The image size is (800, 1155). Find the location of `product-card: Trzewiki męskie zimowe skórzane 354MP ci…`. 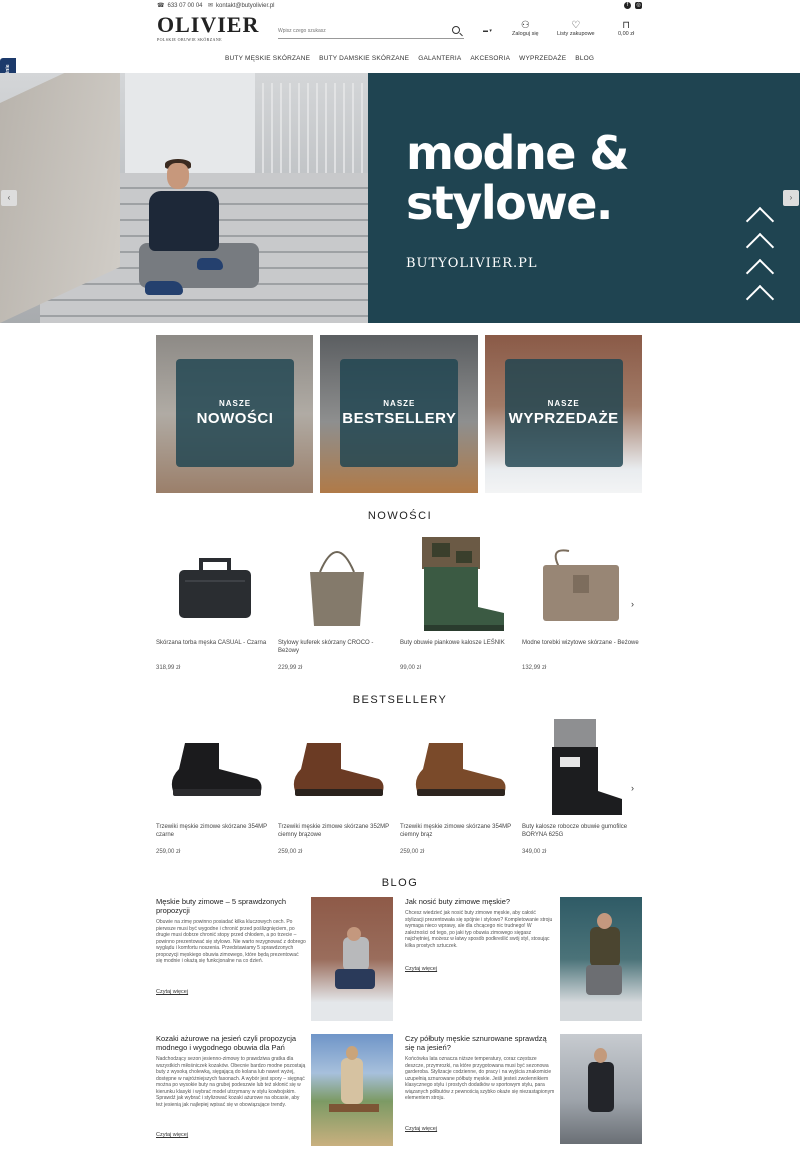

product-card: Trzewiki męskie zimowe skórzane 354MP ci… is located at coordinates (459, 791).